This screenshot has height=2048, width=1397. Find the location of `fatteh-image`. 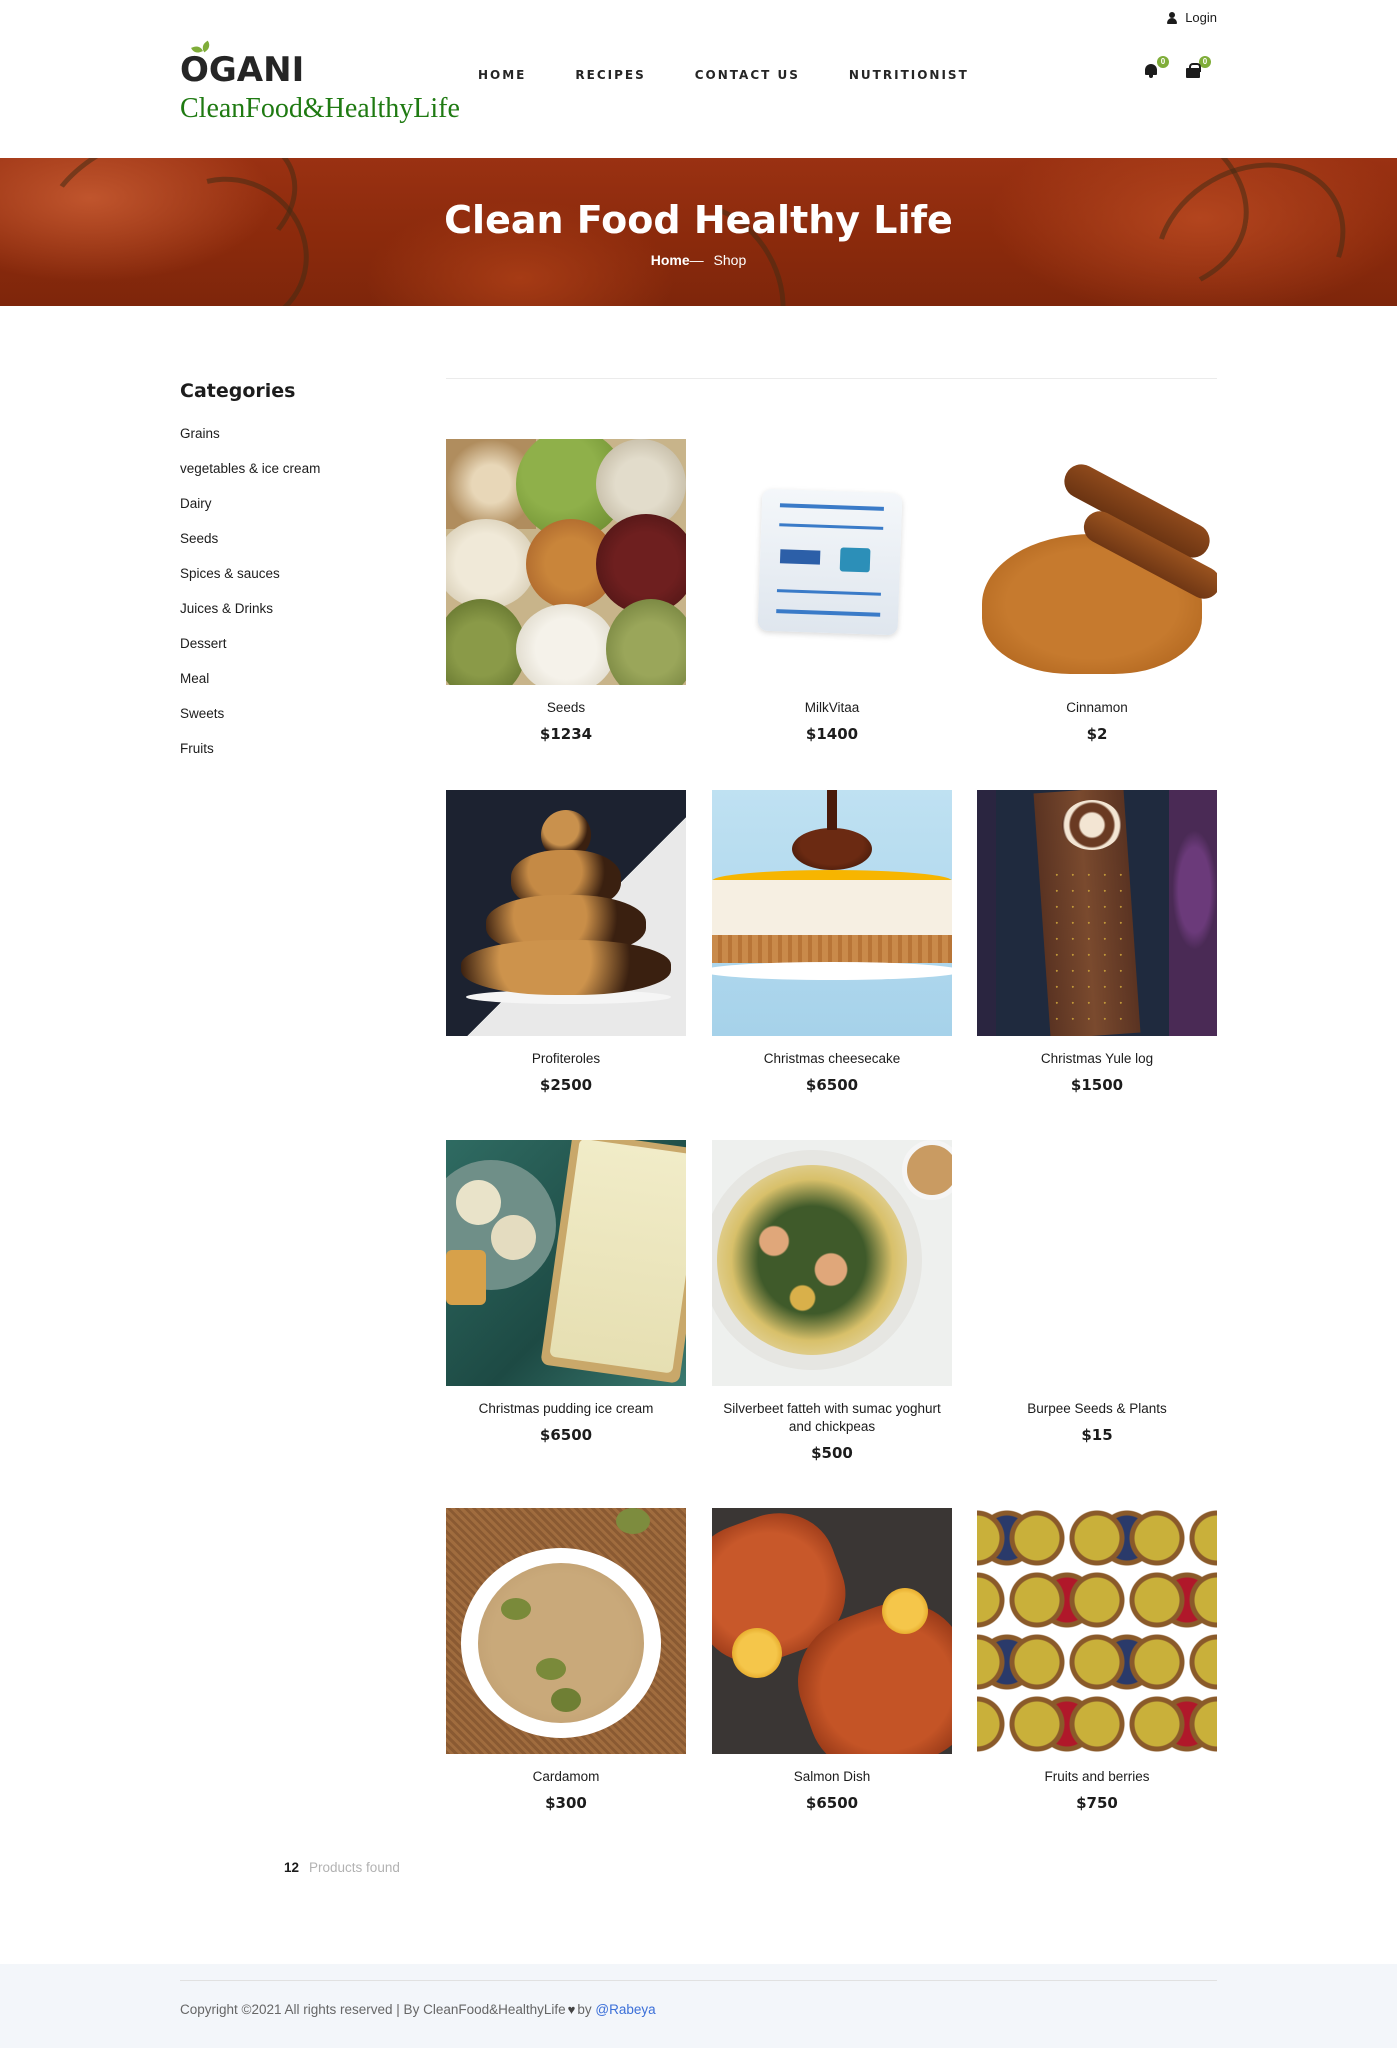

fatteh-image is located at coordinates (832, 1263).